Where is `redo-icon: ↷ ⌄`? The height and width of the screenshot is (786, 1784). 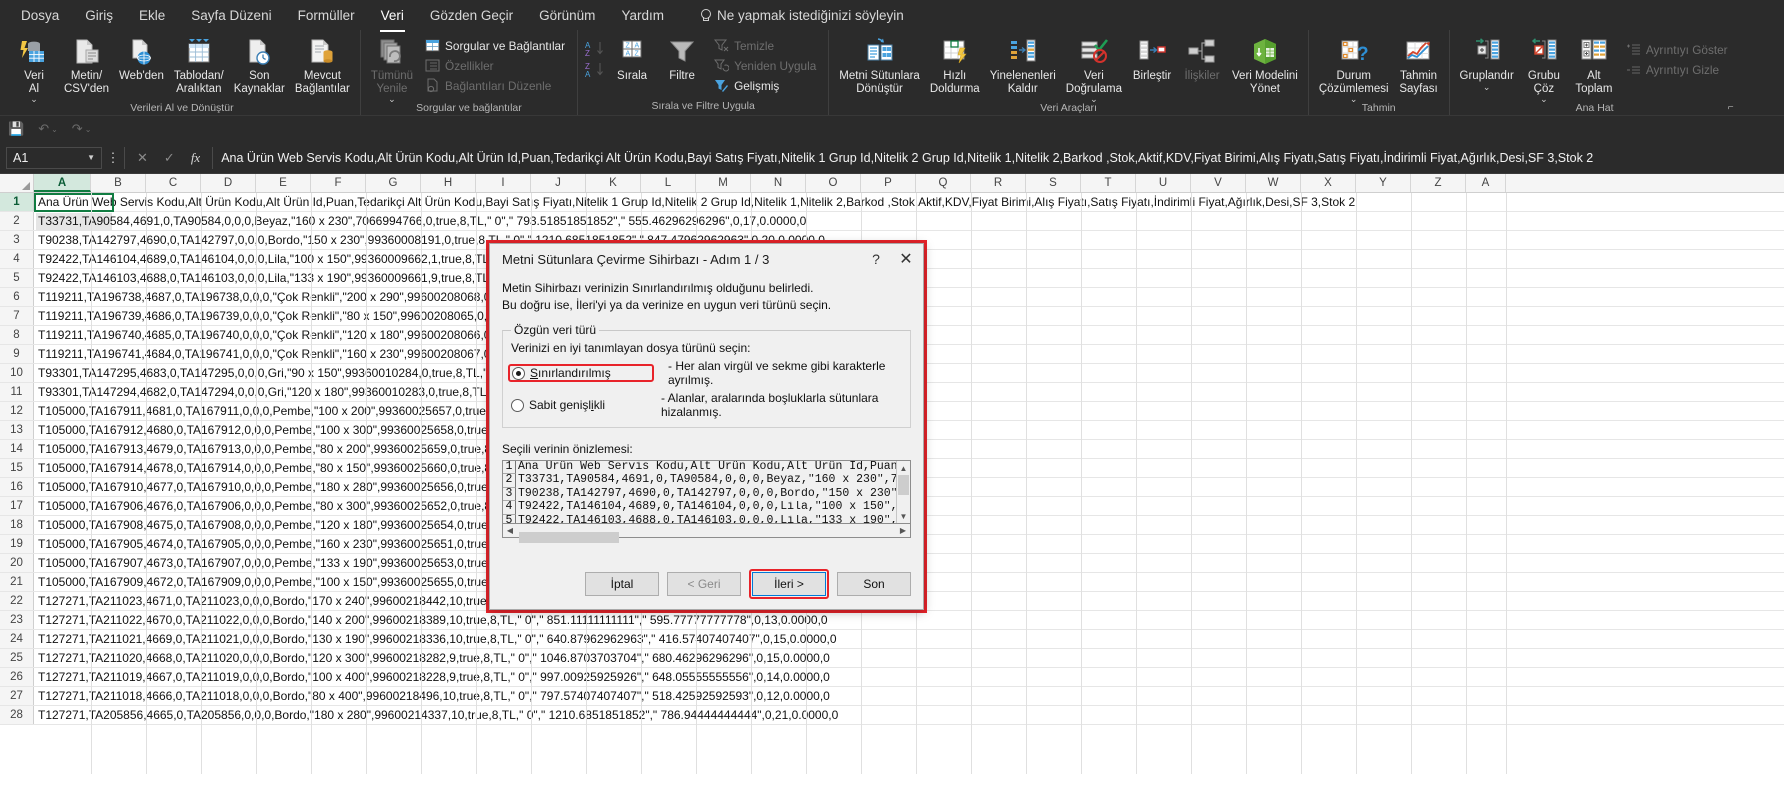
redo-icon: ↷ ⌄ is located at coordinates (82, 129).